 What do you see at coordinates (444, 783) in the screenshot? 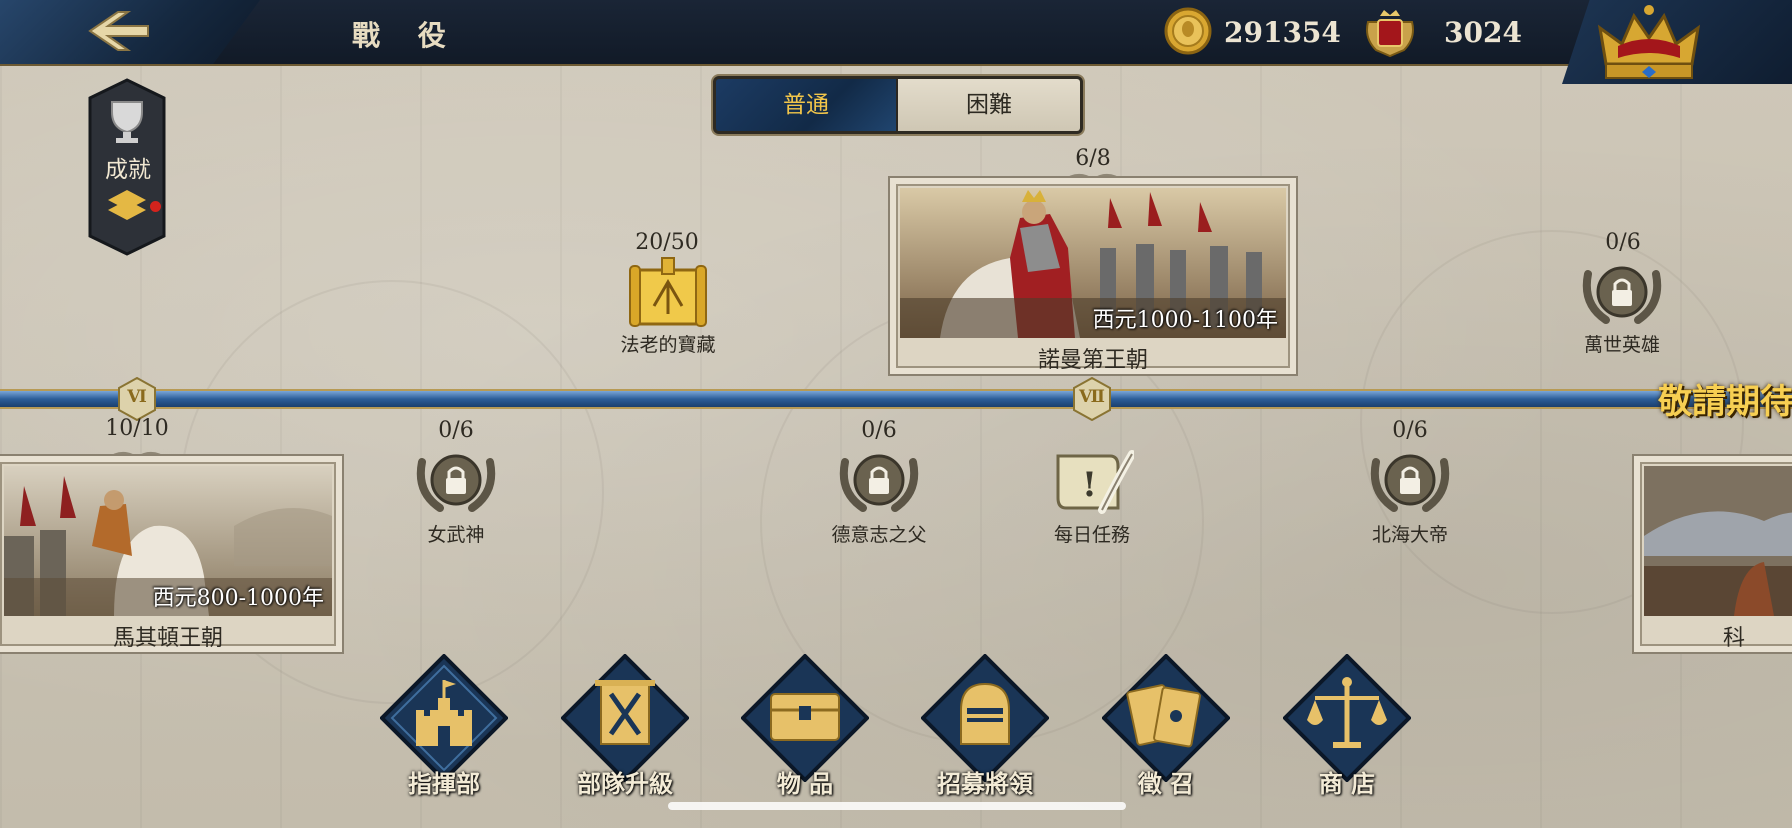
I see `menu-label: 指揮部` at bounding box center [444, 783].